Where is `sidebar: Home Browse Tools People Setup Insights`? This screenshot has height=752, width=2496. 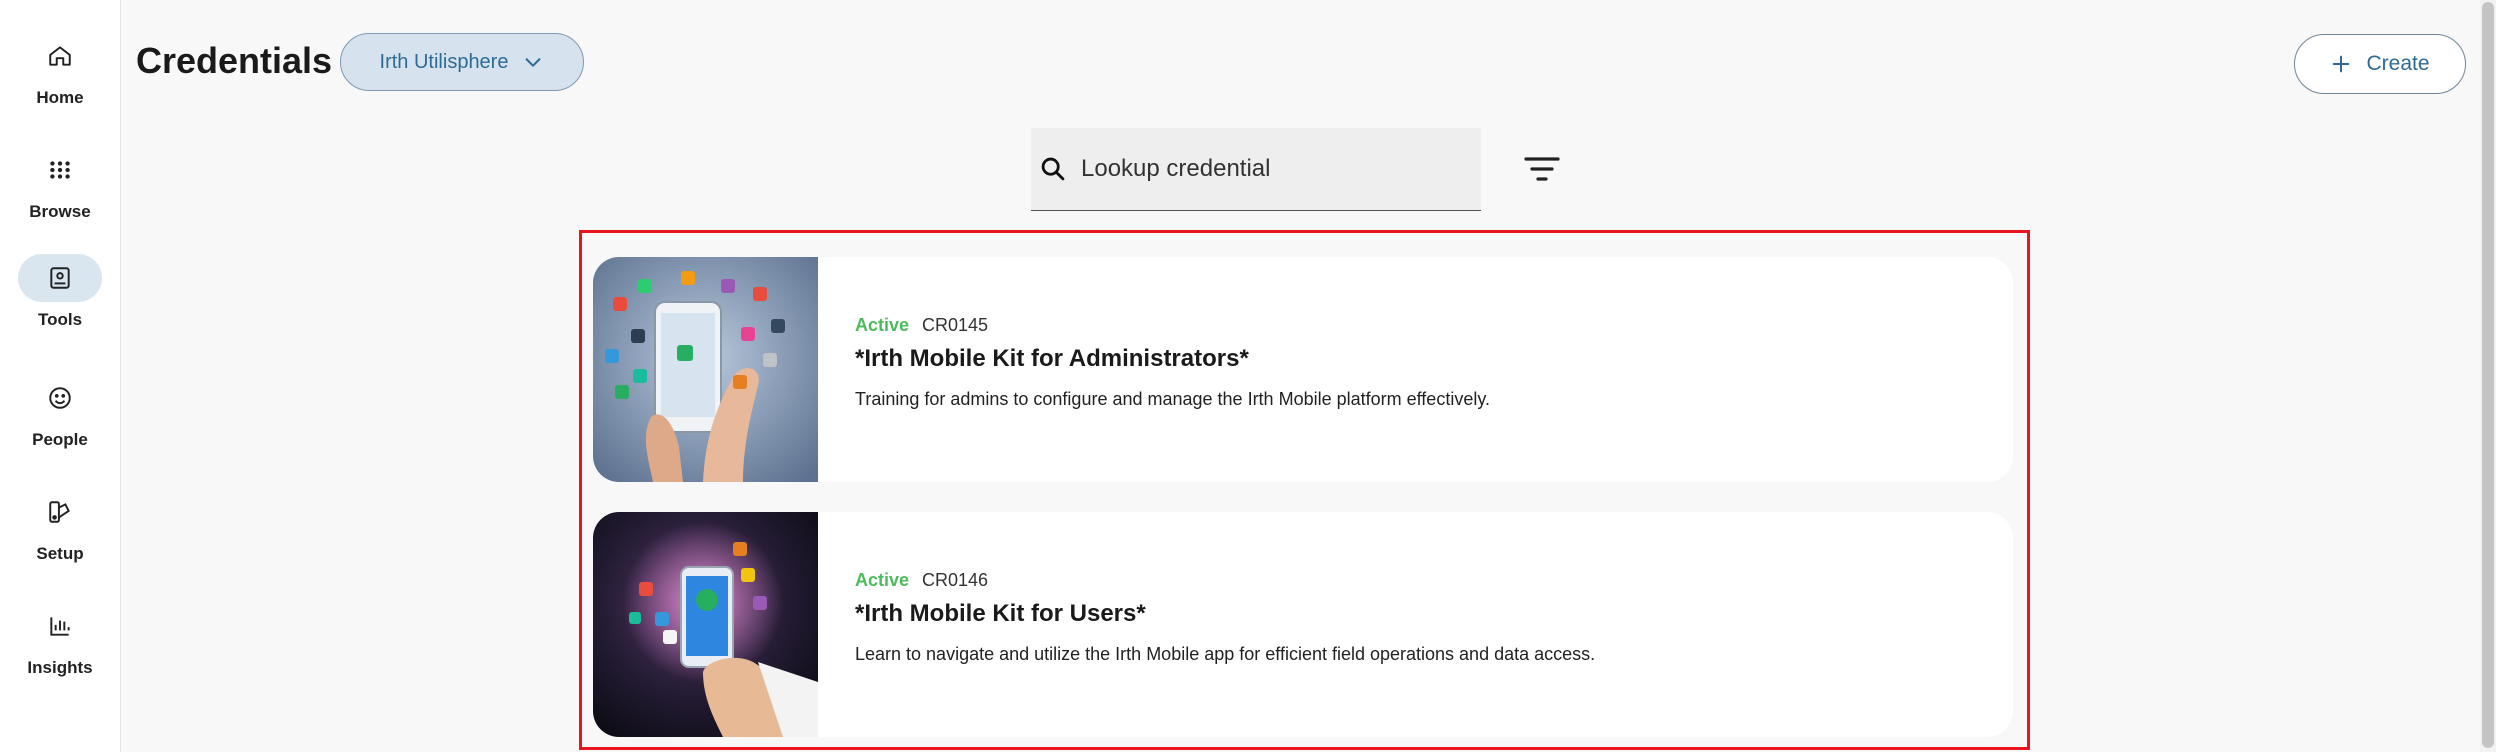
sidebar: Home Browse Tools People Setup Insights is located at coordinates (60, 376).